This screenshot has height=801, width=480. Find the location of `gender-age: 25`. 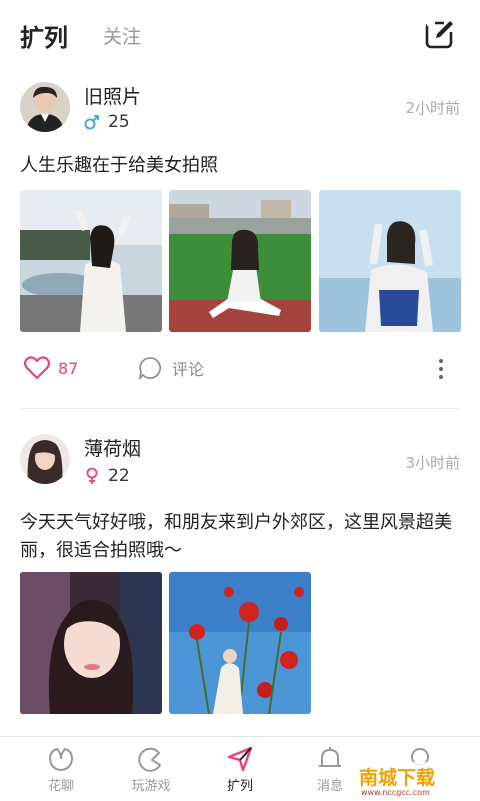

gender-age: 25 is located at coordinates (107, 122).